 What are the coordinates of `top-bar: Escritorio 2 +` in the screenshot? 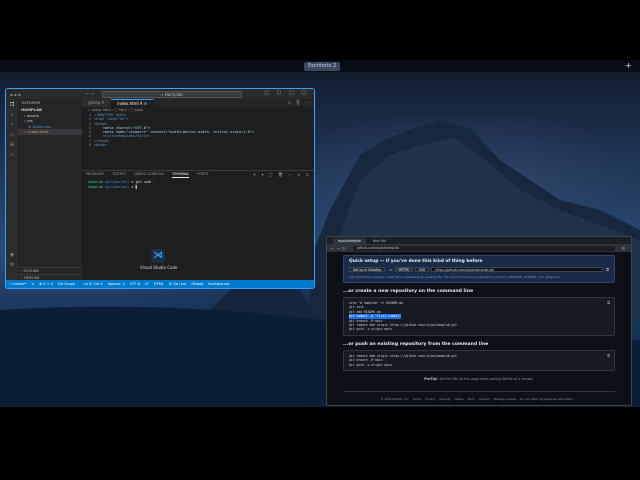 It's located at (320, 66).